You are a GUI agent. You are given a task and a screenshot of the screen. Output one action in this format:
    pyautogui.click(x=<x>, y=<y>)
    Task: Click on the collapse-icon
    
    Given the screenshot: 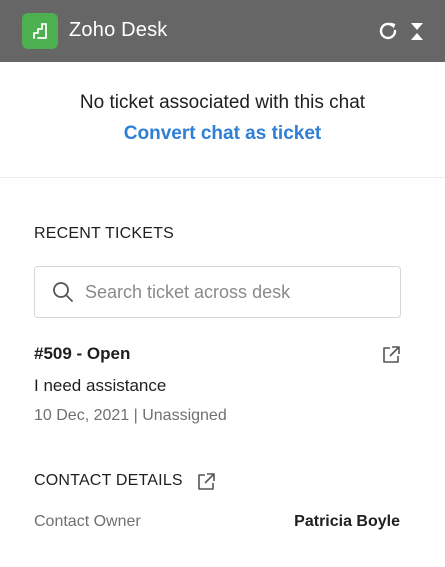 What is the action you would take?
    pyautogui.click(x=417, y=31)
    